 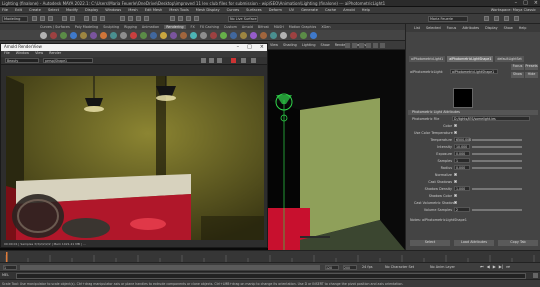 What do you see at coordinates (516, 18) in the screenshot?
I see `channel-box-icon` at bounding box center [516, 18].